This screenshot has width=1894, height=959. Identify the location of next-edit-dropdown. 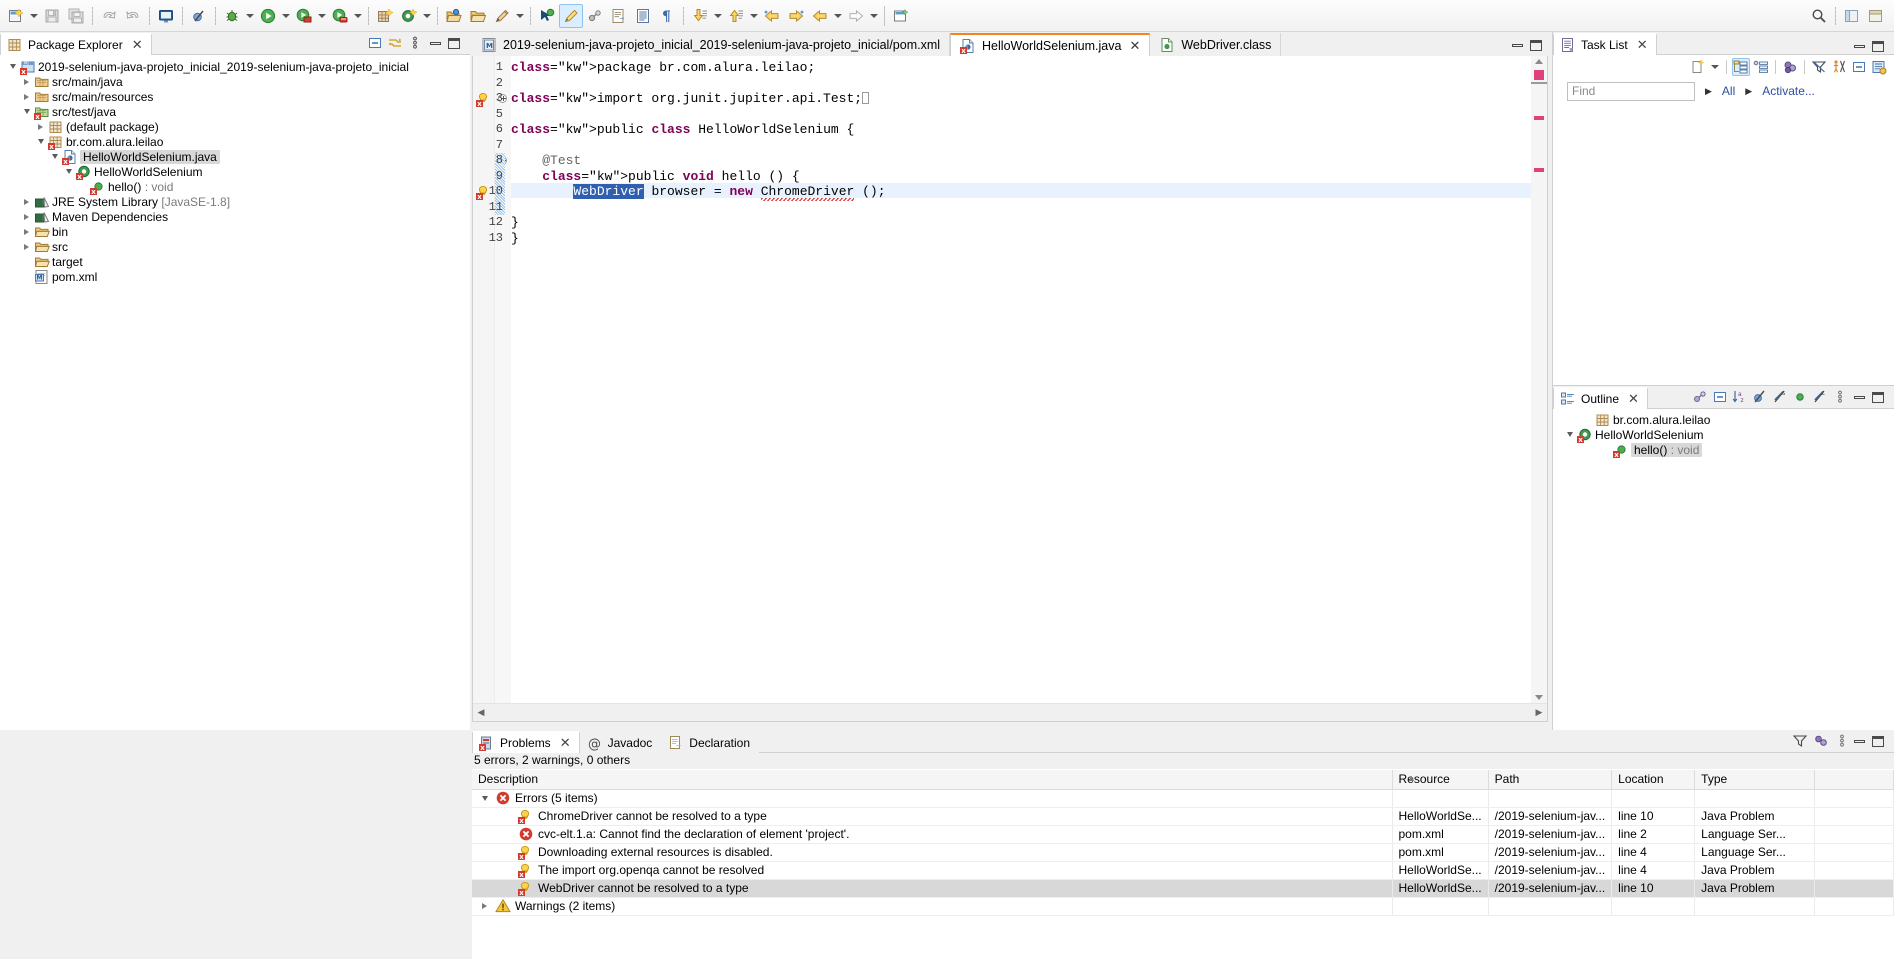
(874, 16).